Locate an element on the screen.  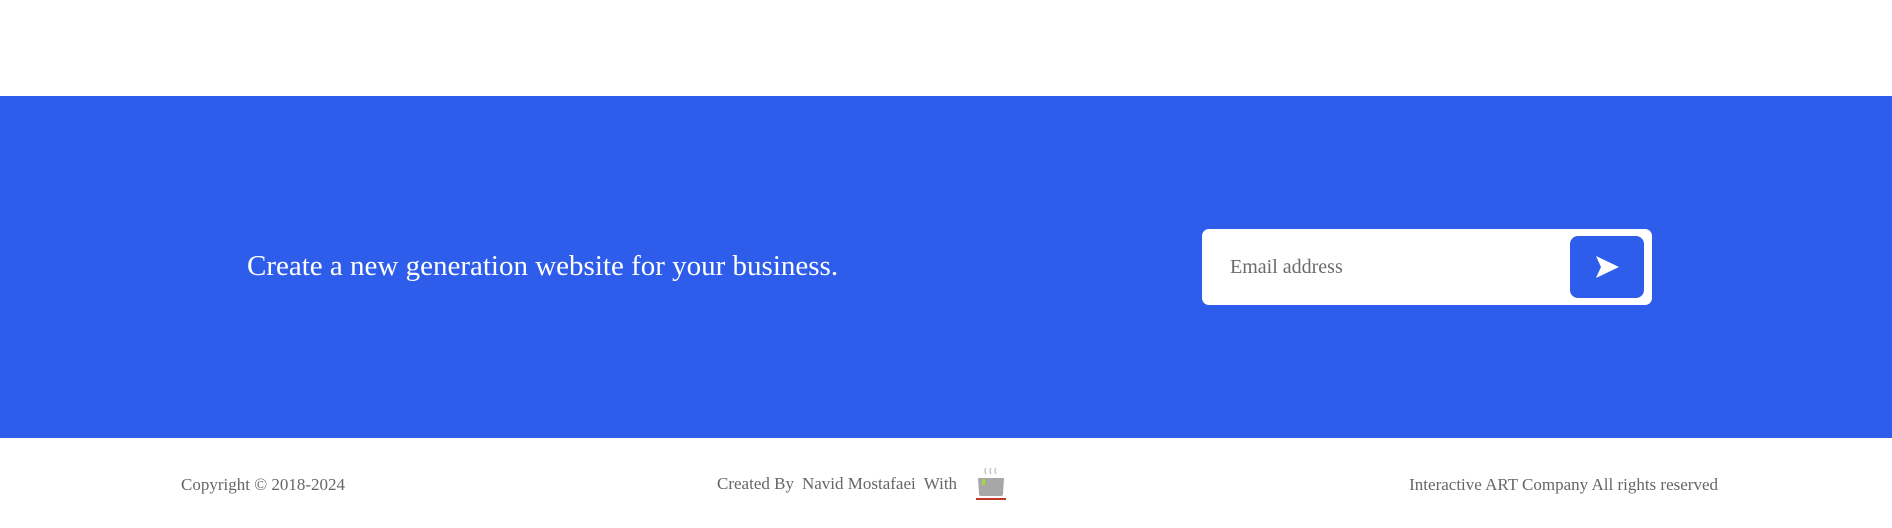
subscribe-form is located at coordinates (1427, 267).